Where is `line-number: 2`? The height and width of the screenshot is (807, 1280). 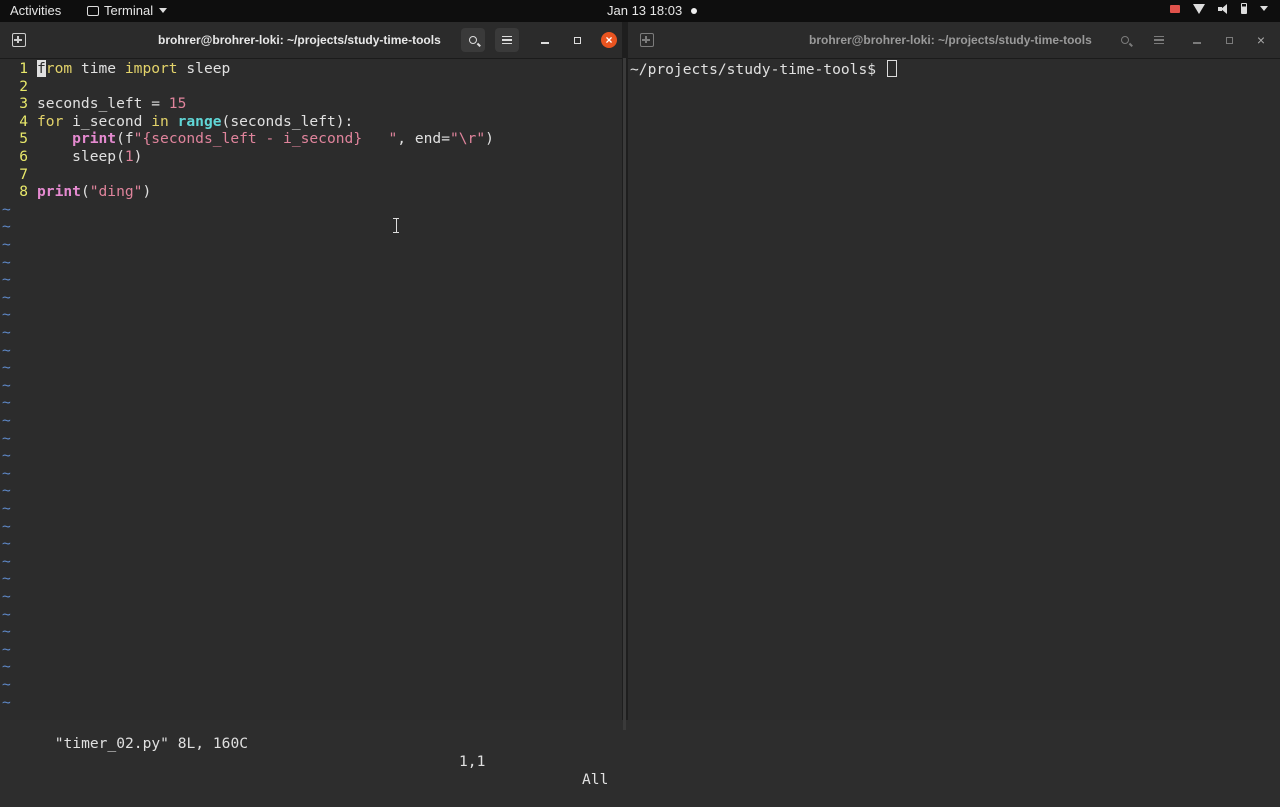 line-number: 2 is located at coordinates (23, 86).